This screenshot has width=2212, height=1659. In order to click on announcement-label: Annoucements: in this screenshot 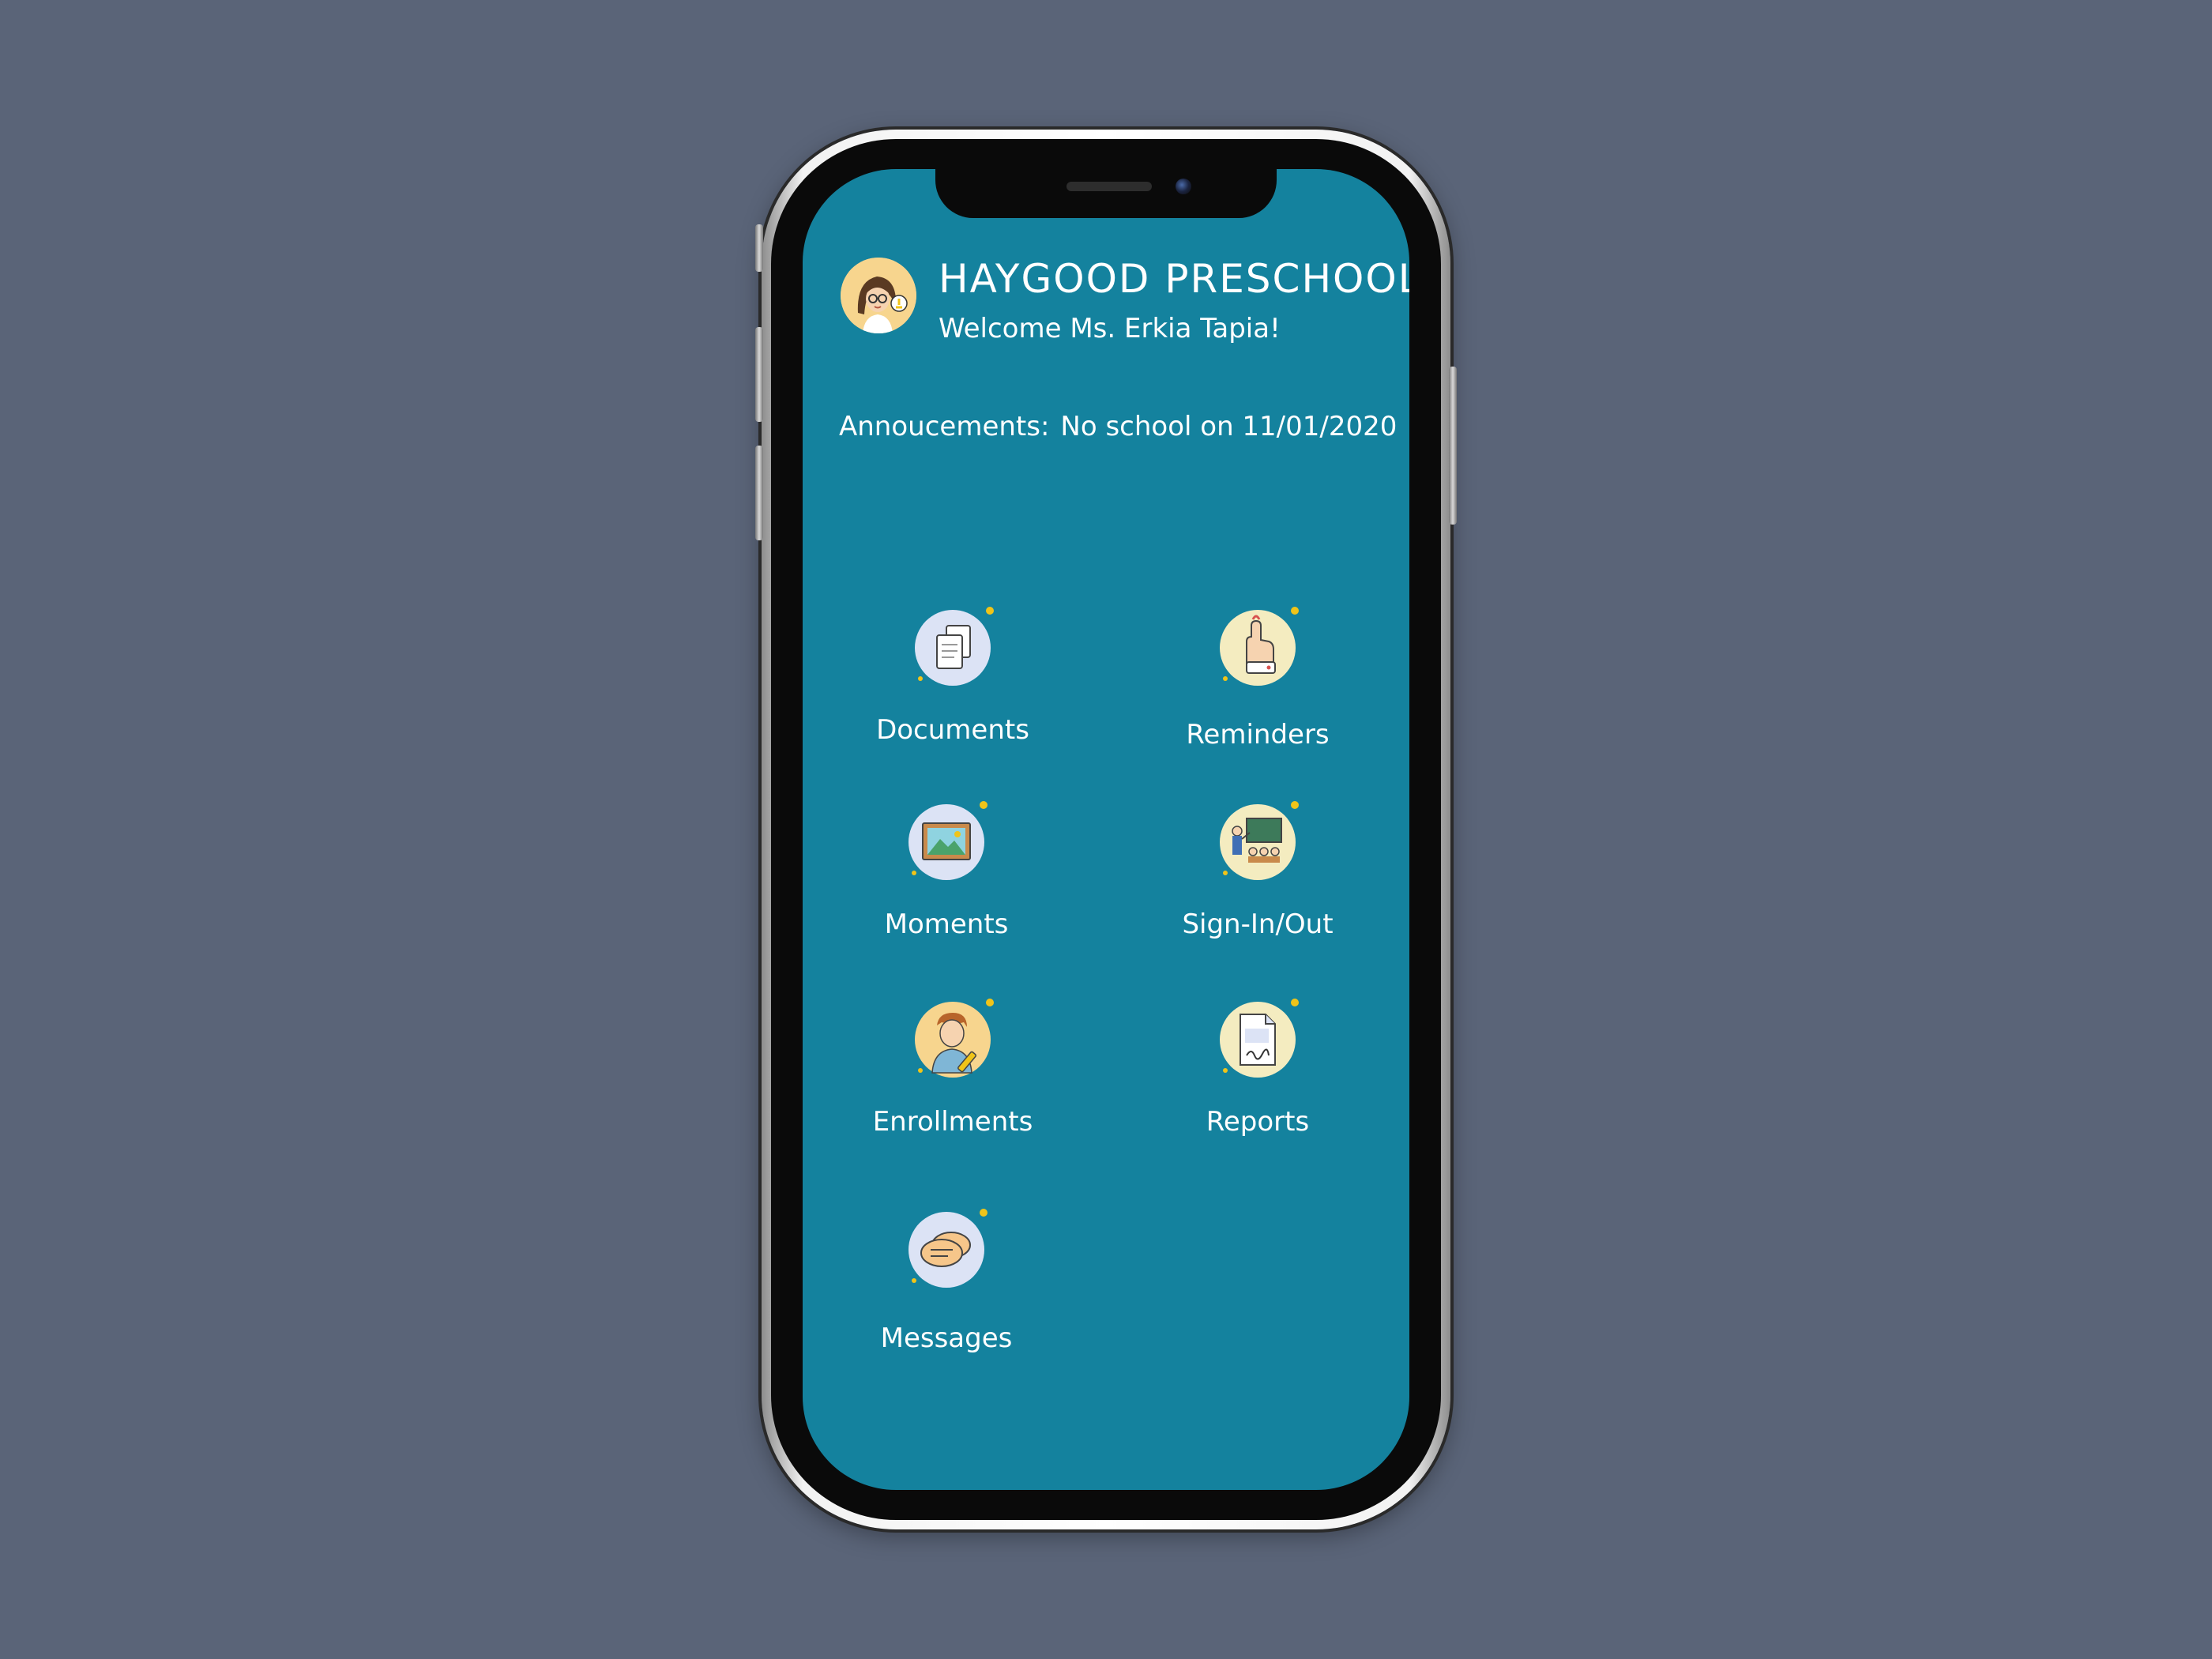, I will do `click(945, 426)`.